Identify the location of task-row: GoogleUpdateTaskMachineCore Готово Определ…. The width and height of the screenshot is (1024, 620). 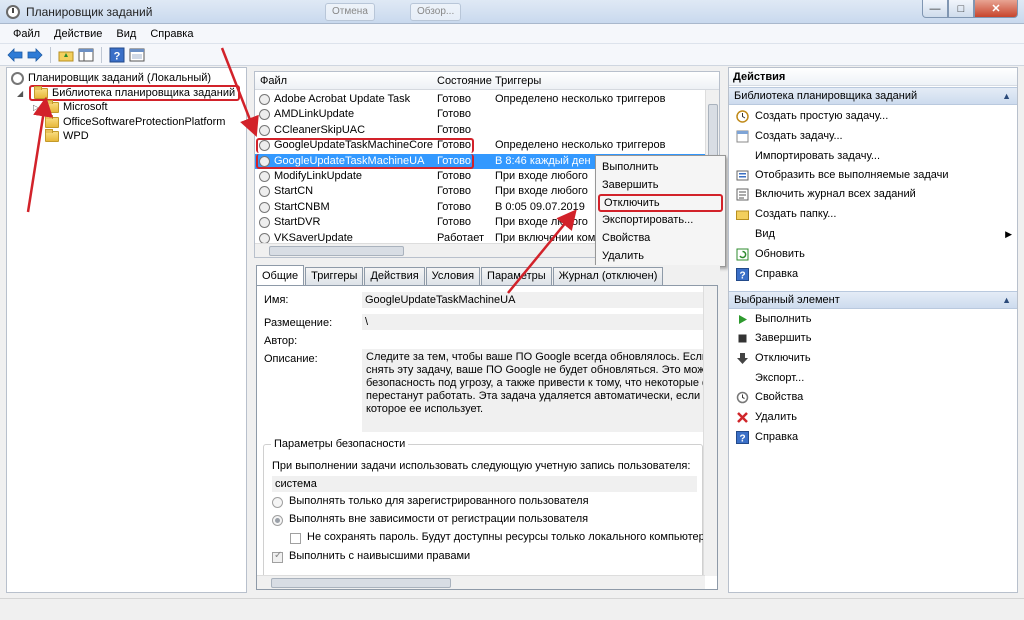
(480, 146).